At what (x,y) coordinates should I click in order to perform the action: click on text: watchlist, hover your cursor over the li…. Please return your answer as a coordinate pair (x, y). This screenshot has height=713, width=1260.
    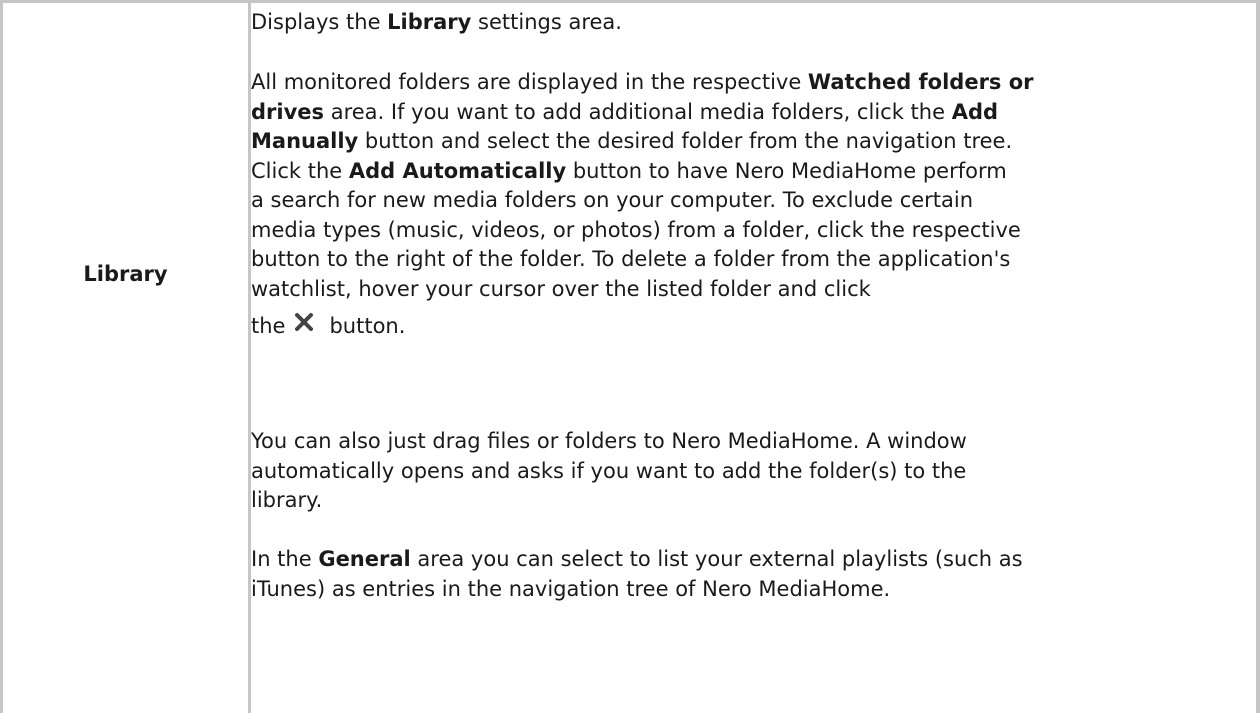
    Looking at the image, I should click on (561, 288).